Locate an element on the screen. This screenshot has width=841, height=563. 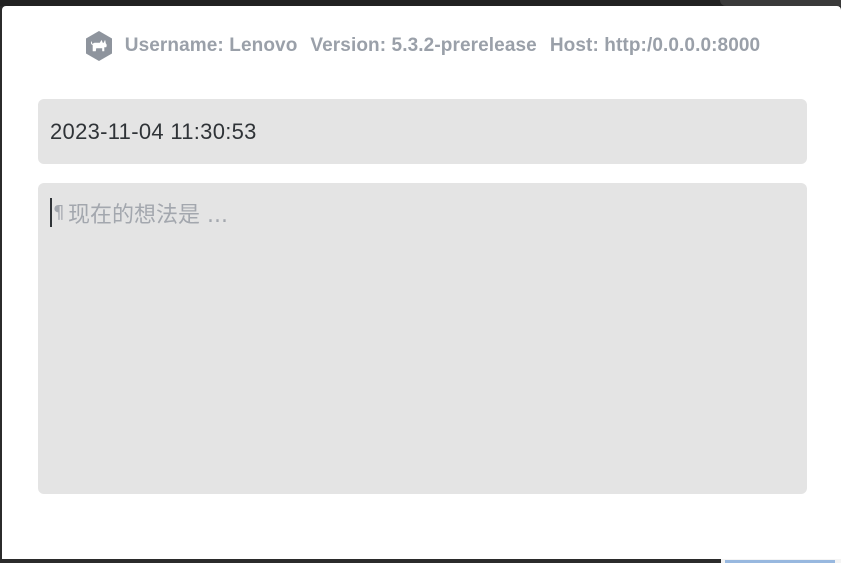
host-label: Host: http:/0.0.0.0:8000 is located at coordinates (655, 45).